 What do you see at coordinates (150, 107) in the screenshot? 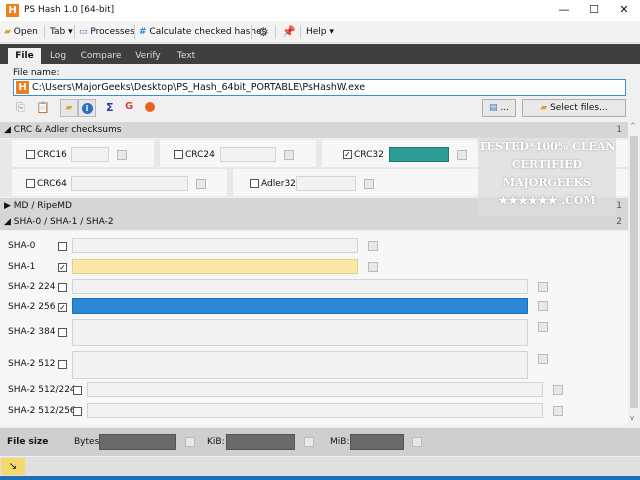
I see `duckduckgo-icon` at bounding box center [150, 107].